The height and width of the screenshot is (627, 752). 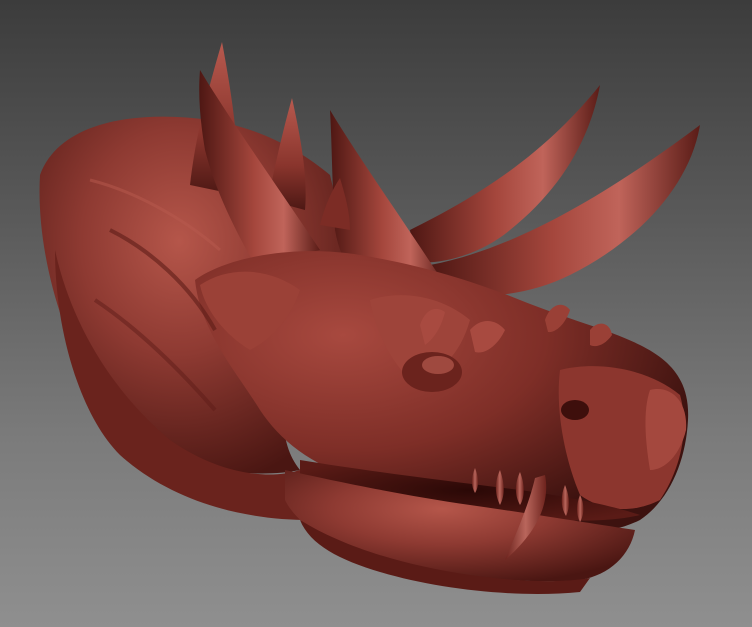 What do you see at coordinates (438, 365) in the screenshot?
I see `eye-socket-highlight` at bounding box center [438, 365].